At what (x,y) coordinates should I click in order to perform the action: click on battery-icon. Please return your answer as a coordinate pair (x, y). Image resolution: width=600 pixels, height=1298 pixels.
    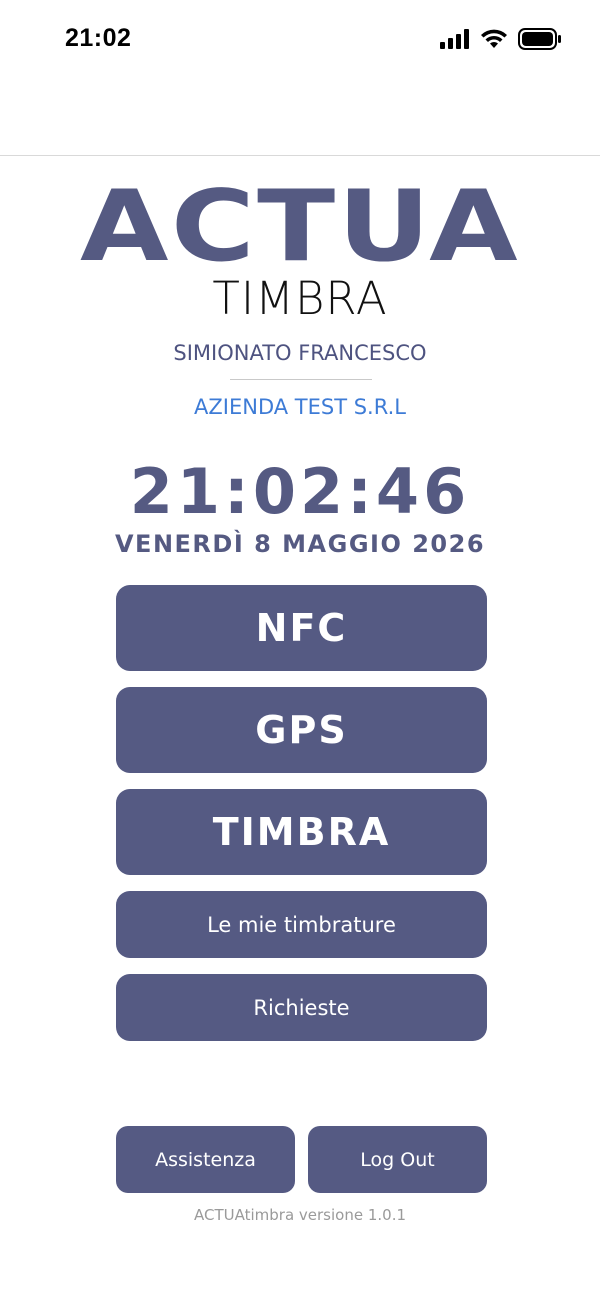
    Looking at the image, I should click on (540, 41).